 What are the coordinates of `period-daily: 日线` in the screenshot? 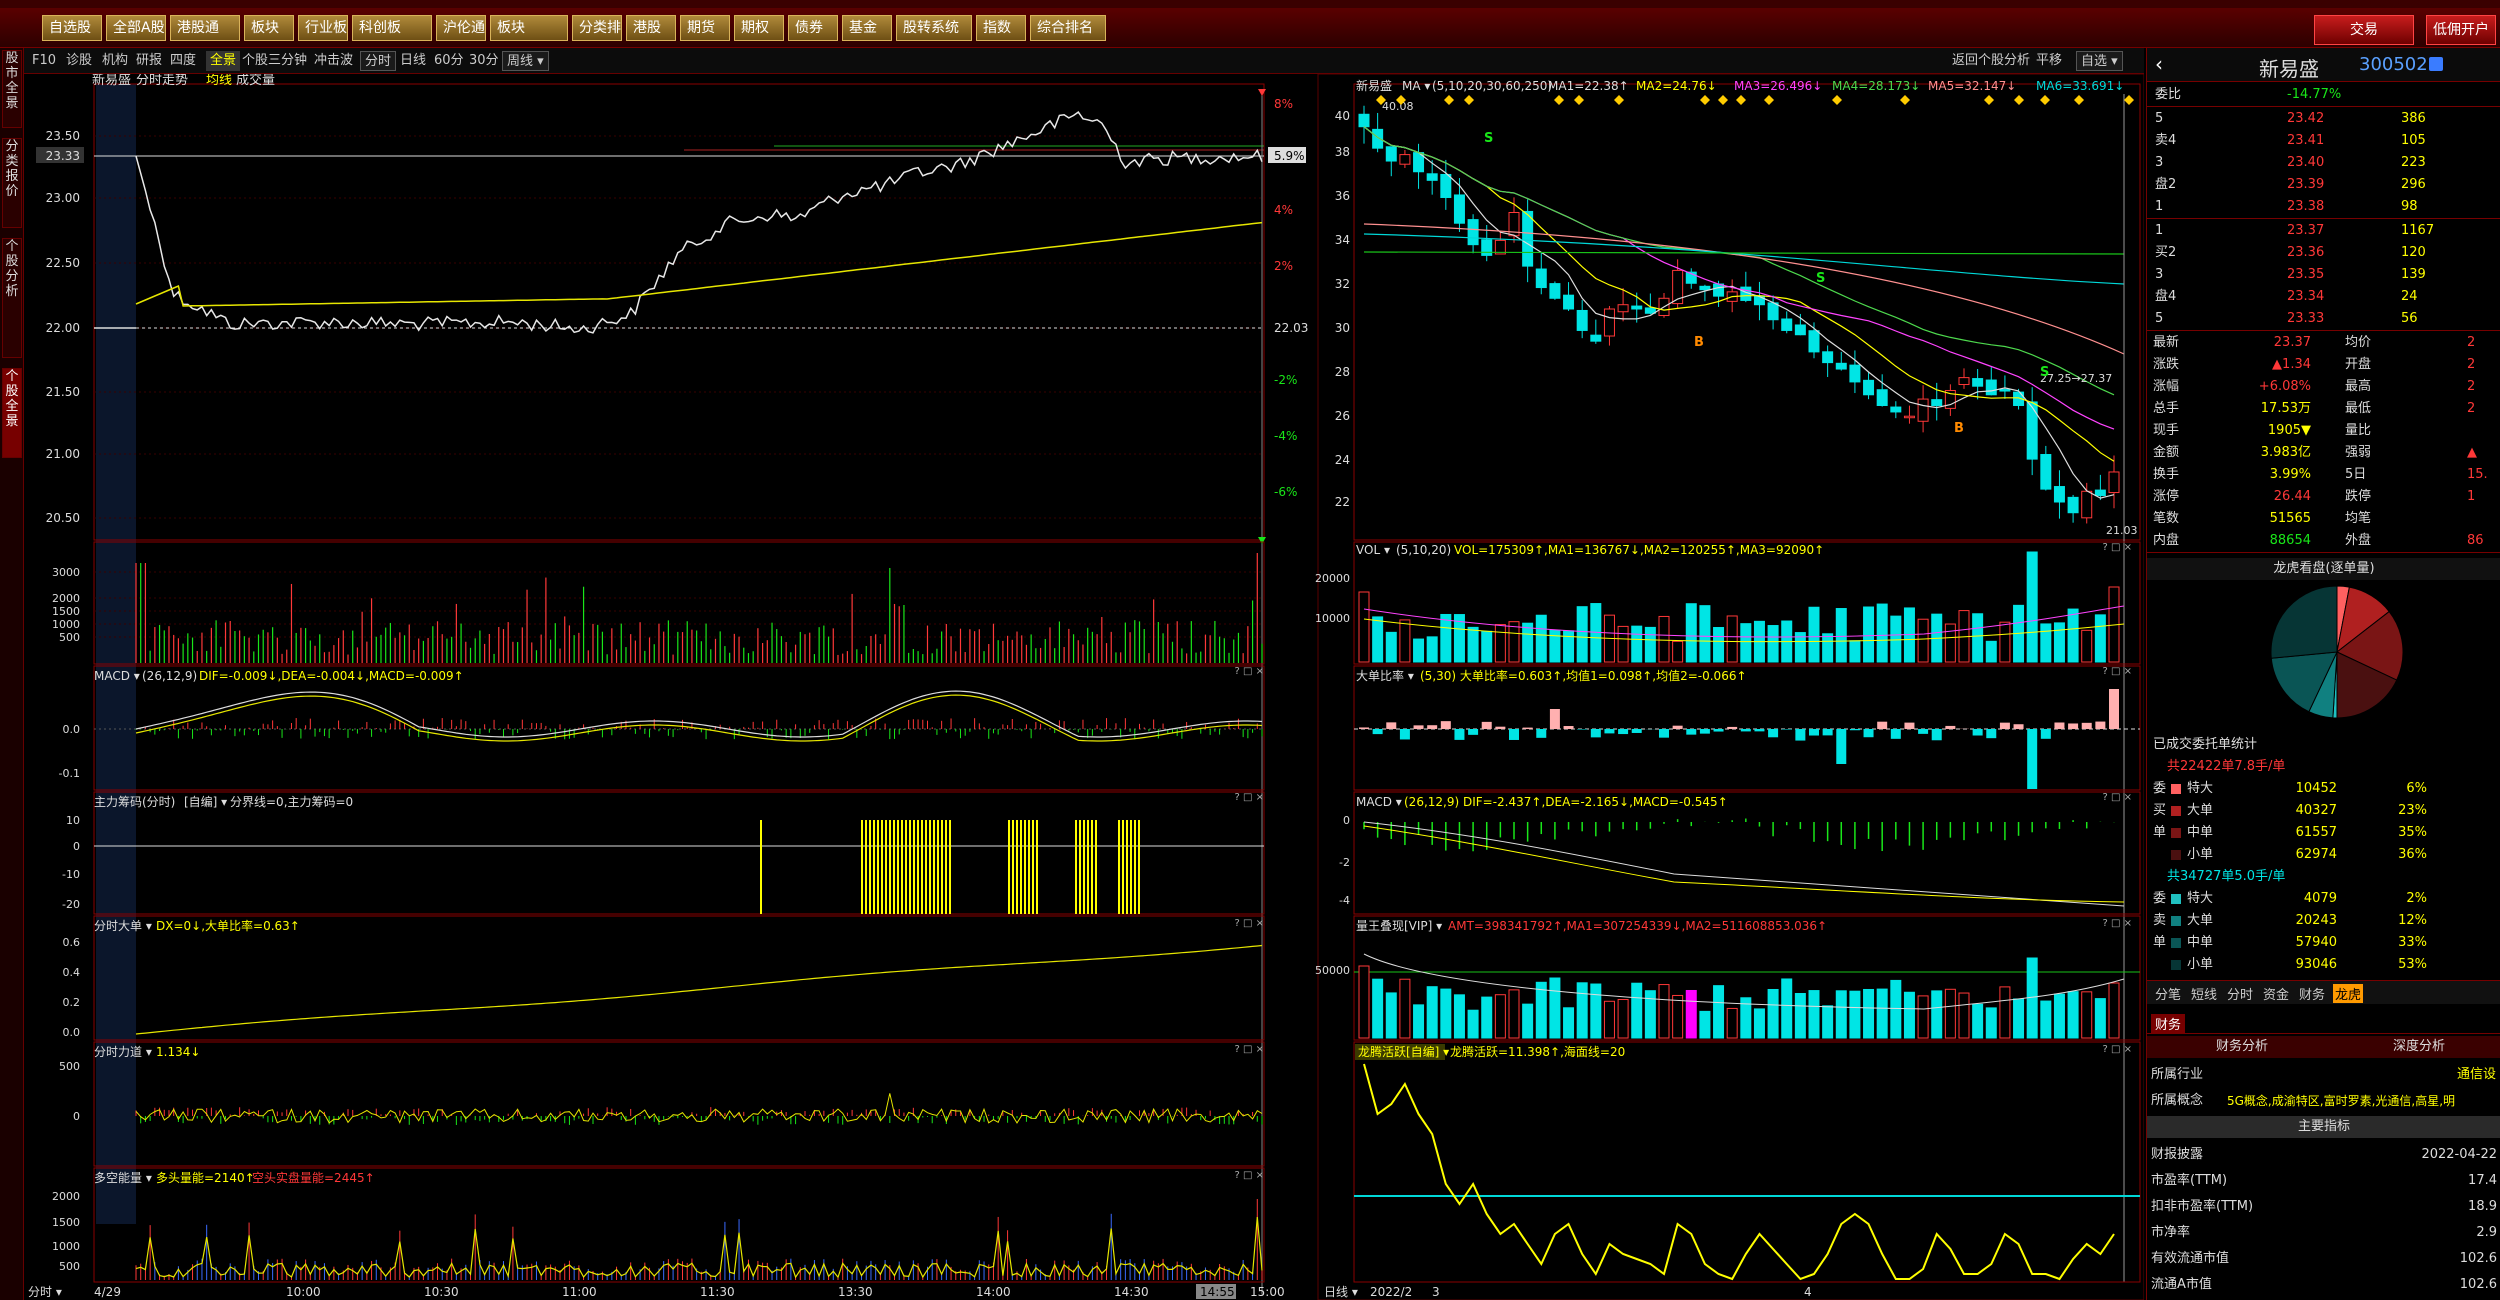 It's located at (413, 61).